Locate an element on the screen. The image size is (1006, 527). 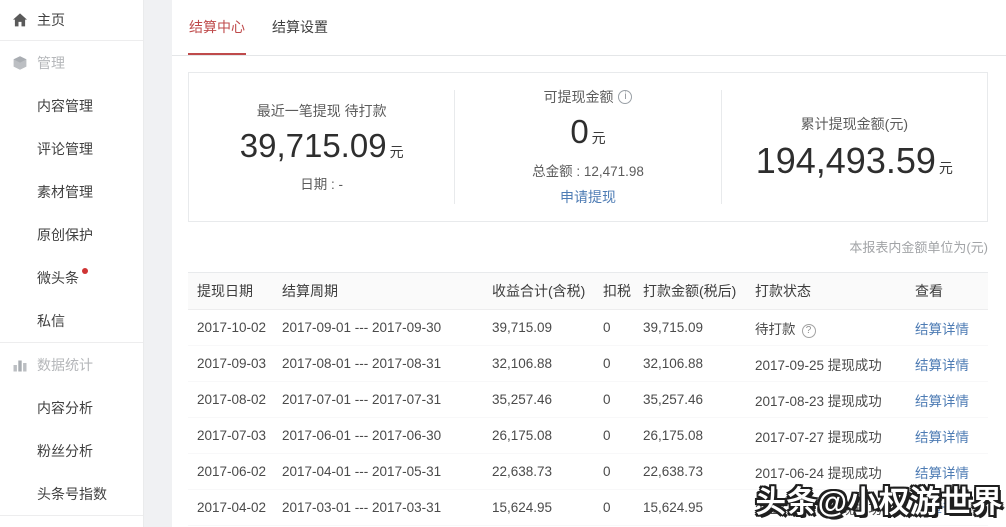
status-cell: 2017-07-27 提现成功 is located at coordinates (835, 435).